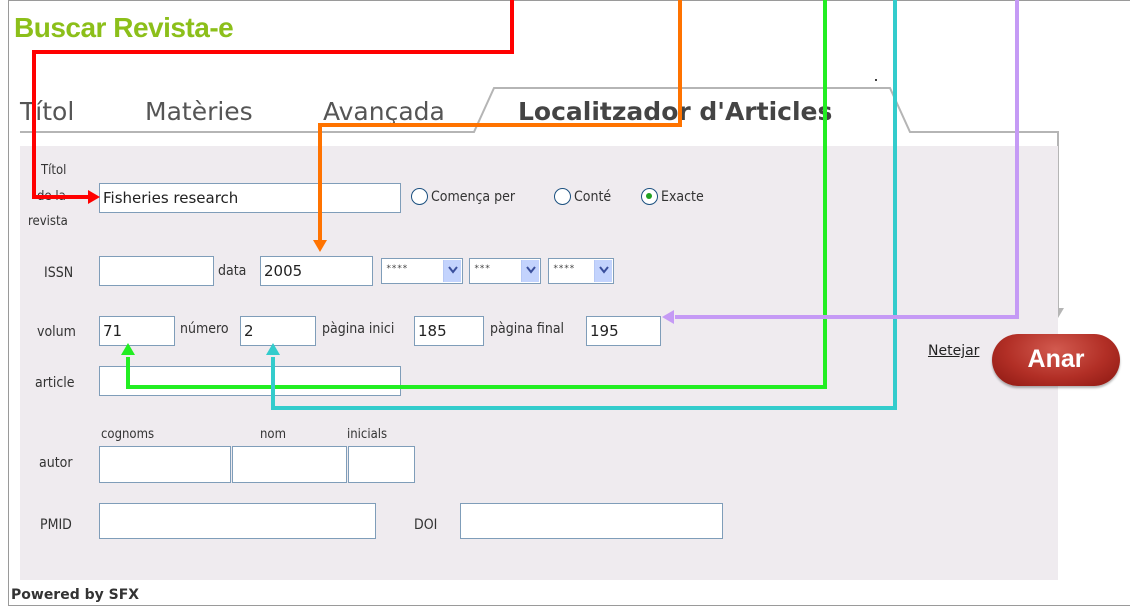 This screenshot has width=1131, height=607. I want to click on journal-title-arrowhead, so click(94, 197).